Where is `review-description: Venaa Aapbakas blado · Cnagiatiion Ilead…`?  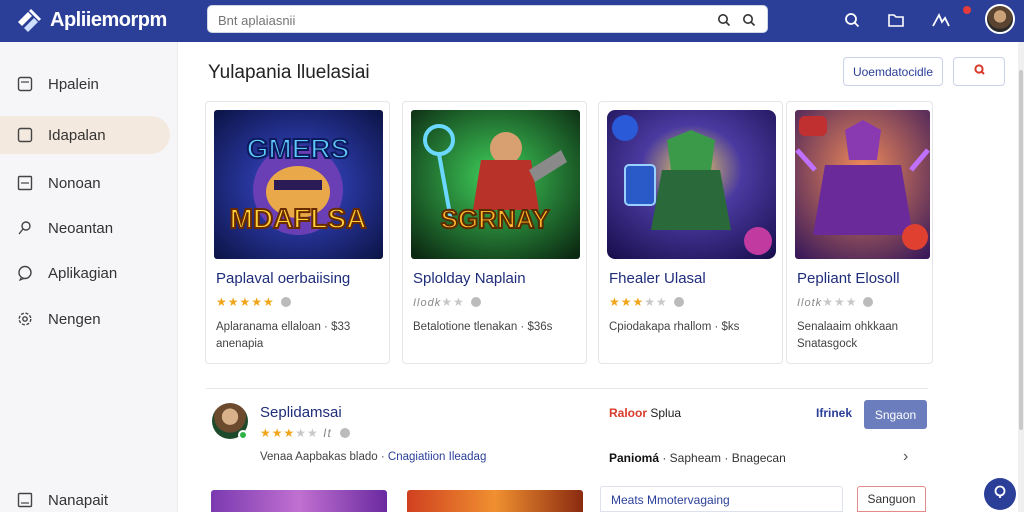 review-description: Venaa Aapbakas blado · Cnagiatiion Ilead… is located at coordinates (373, 457).